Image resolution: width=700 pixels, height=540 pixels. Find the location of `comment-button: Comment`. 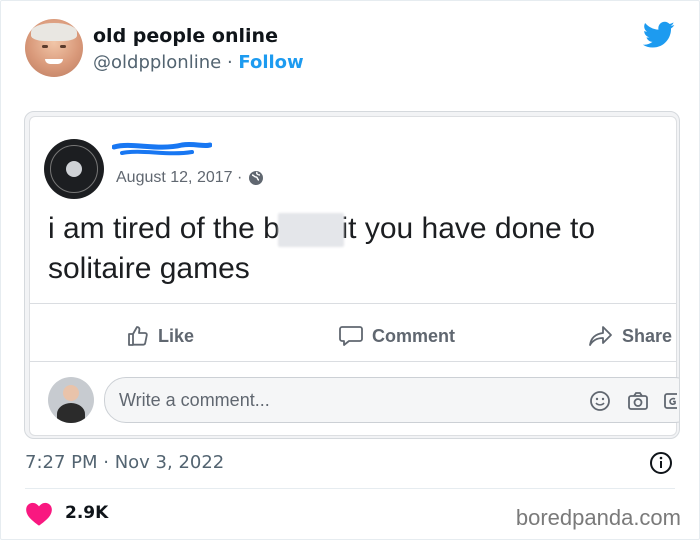

comment-button: Comment is located at coordinates (396, 336).